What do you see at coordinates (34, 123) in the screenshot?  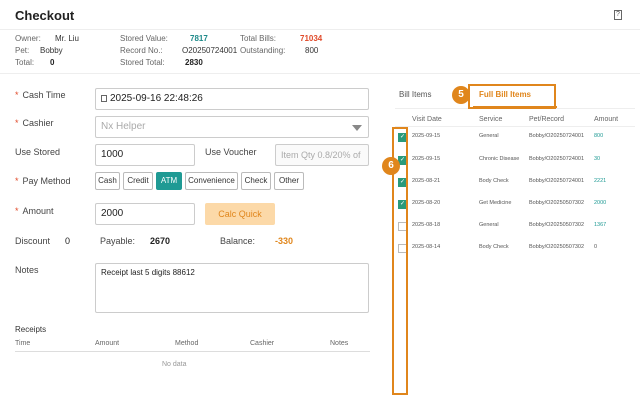 I see `cashier-label: * Cashier` at bounding box center [34, 123].